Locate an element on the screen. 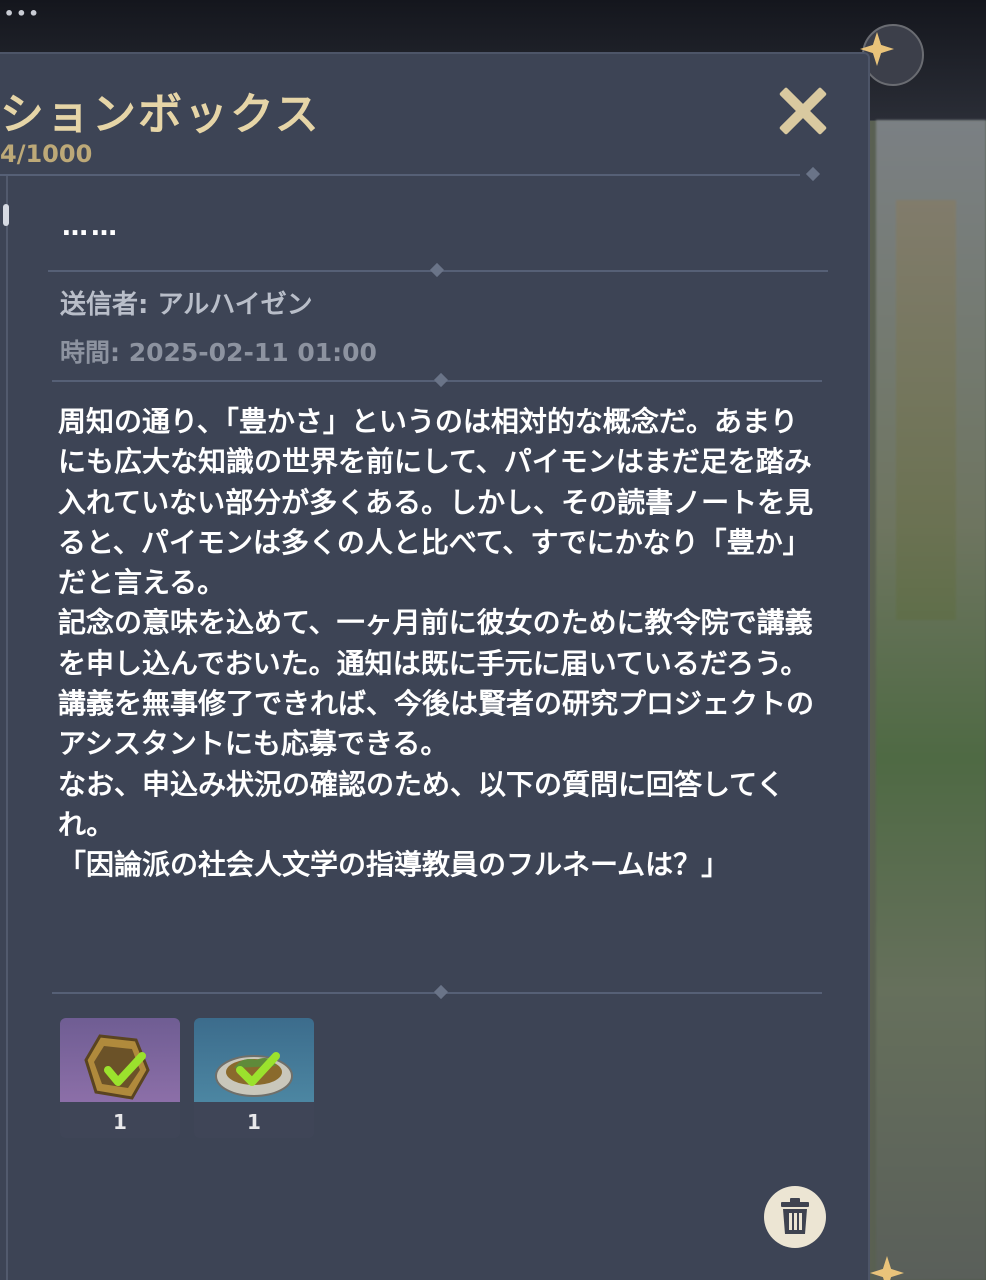  sender-label: 送信者: is located at coordinates (109, 305).